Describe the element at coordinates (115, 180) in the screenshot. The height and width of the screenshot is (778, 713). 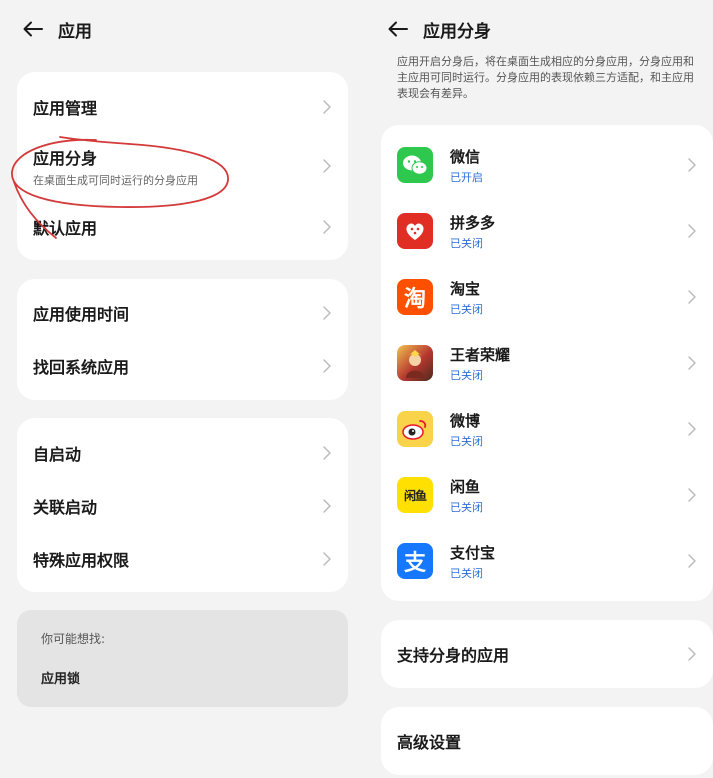
I see `app-clone-sublabel: 在桌面生成可同时运行的分身应用` at that location.